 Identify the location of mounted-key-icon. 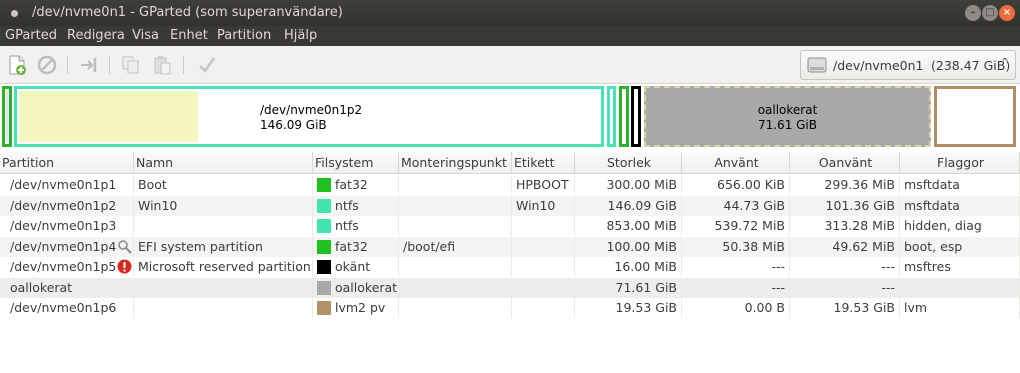
(124, 246).